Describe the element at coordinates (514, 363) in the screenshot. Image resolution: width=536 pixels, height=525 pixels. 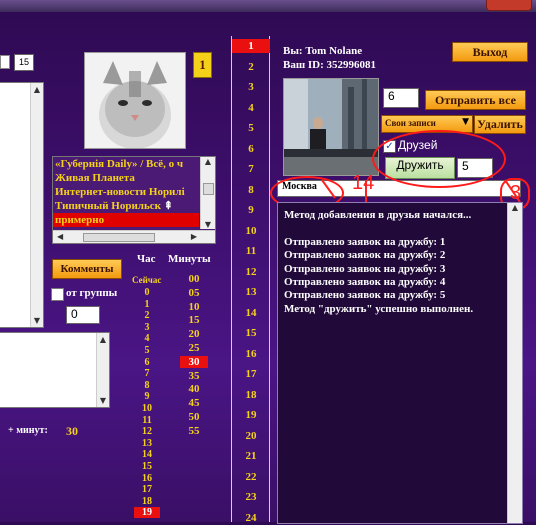
I see `log-scrollbar: ▲` at that location.